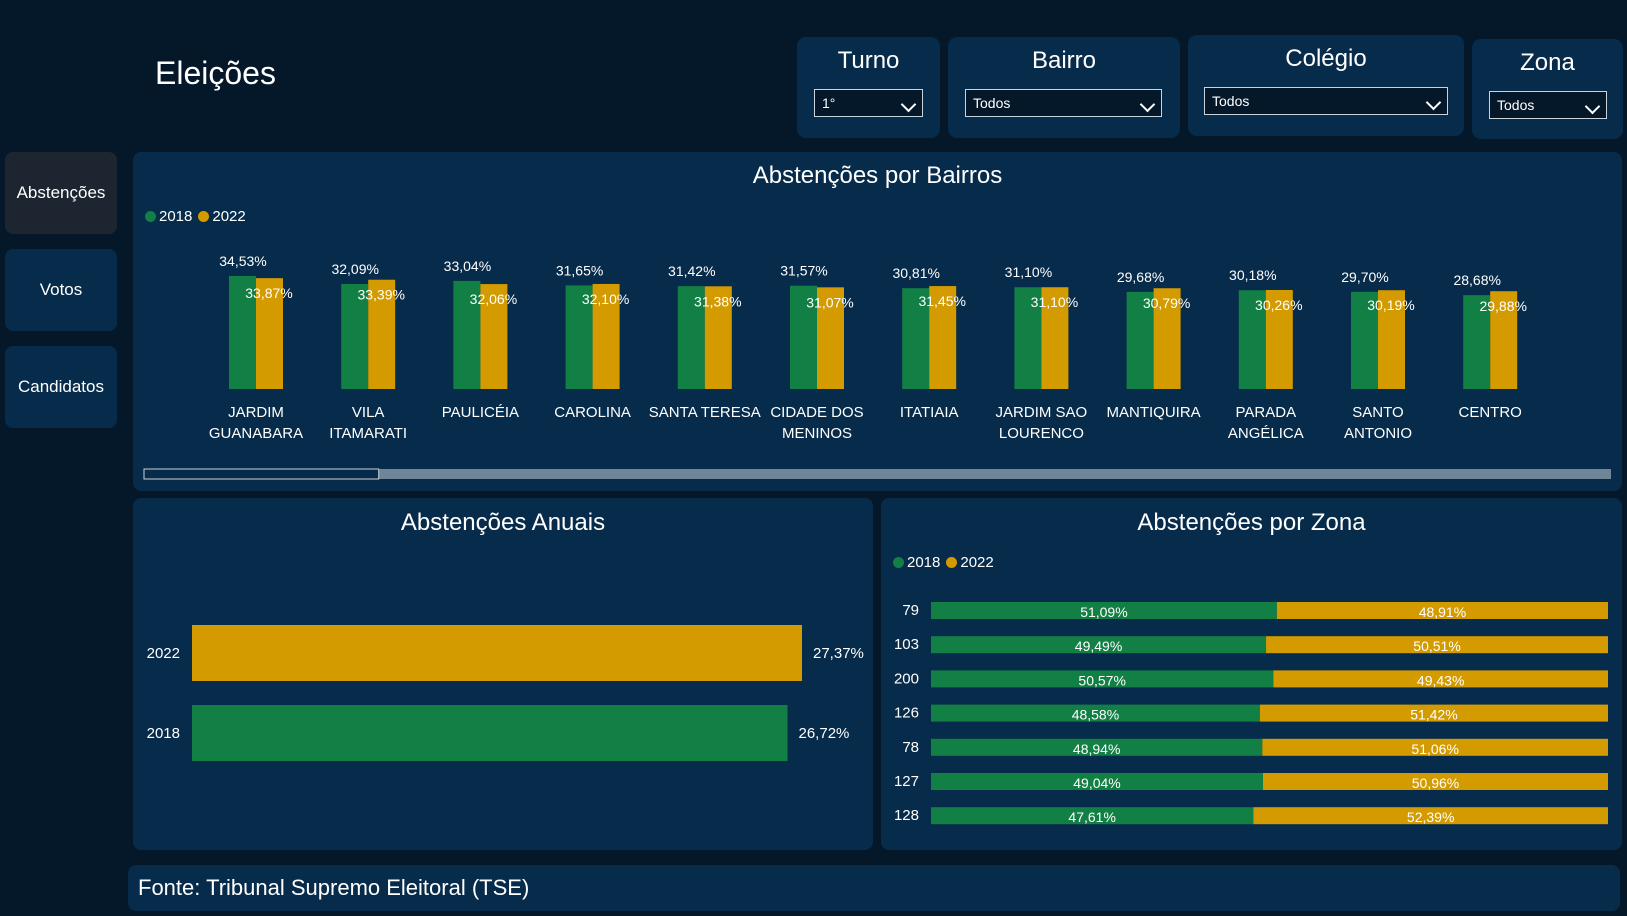 This screenshot has height=916, width=1627. Describe the element at coordinates (1440, 680) in the screenshot. I see `data-label-2022: 49,43%` at that location.